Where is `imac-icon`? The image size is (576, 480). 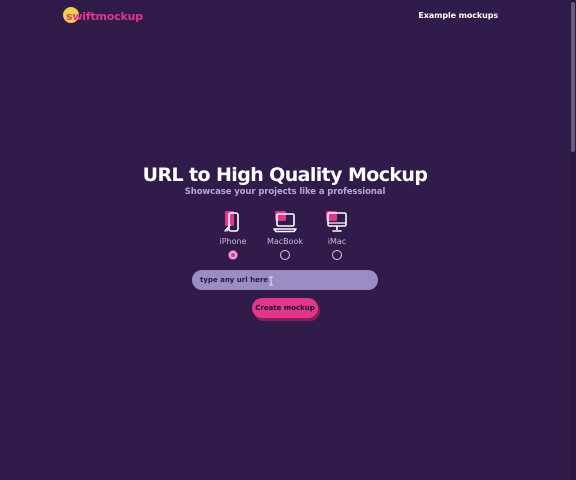 imac-icon is located at coordinates (336, 221).